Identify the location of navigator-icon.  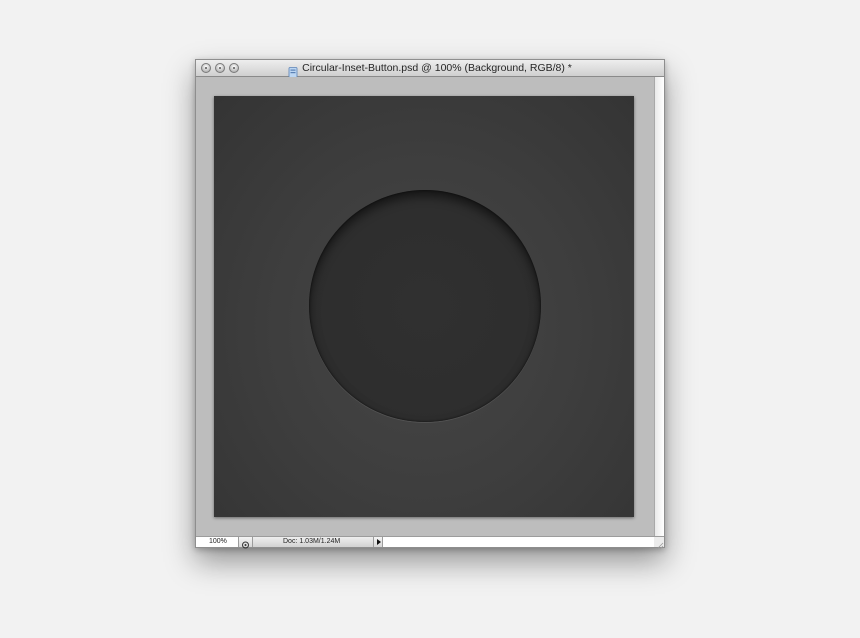
(246, 543).